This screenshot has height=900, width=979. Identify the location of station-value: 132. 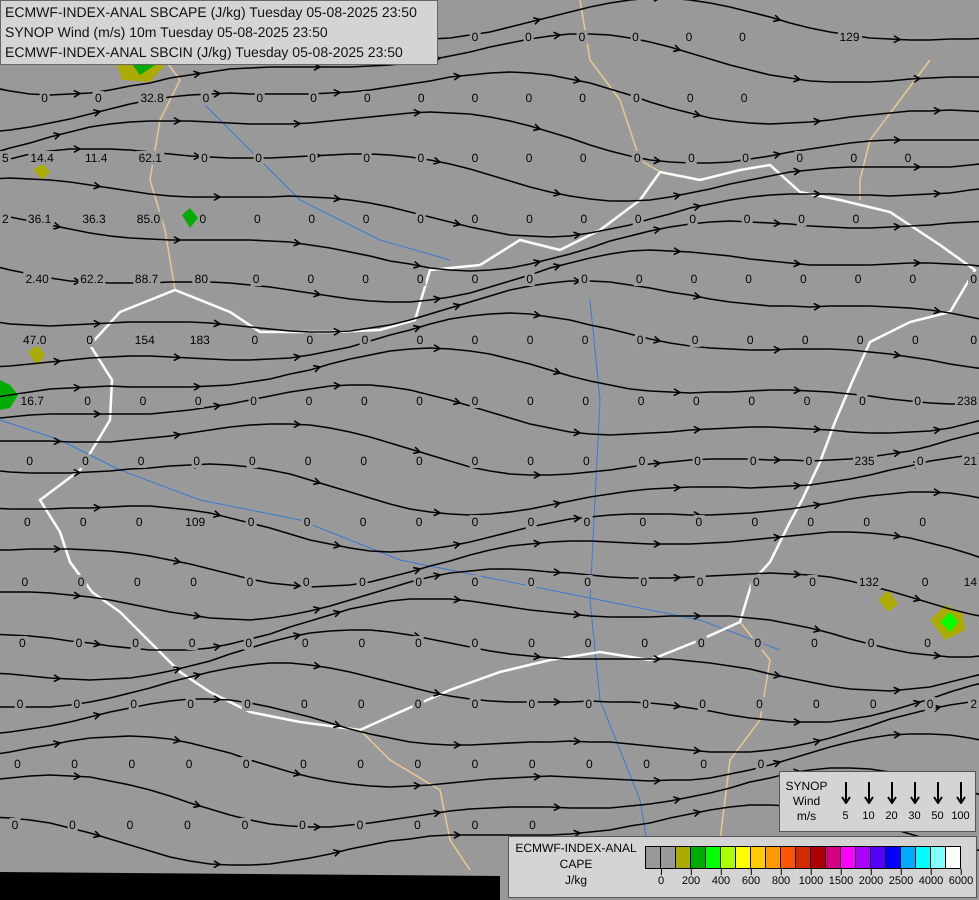
(868, 582).